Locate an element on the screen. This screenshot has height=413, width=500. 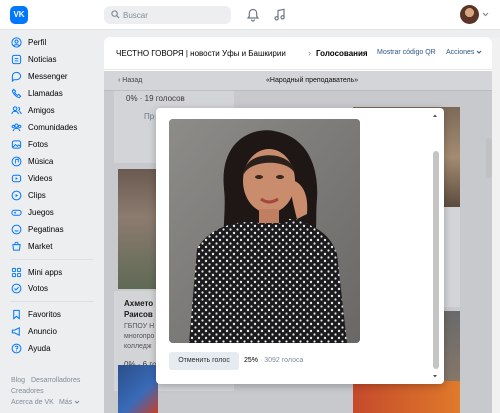
sidebar-item-news: Noticias is located at coordinates (33, 59).